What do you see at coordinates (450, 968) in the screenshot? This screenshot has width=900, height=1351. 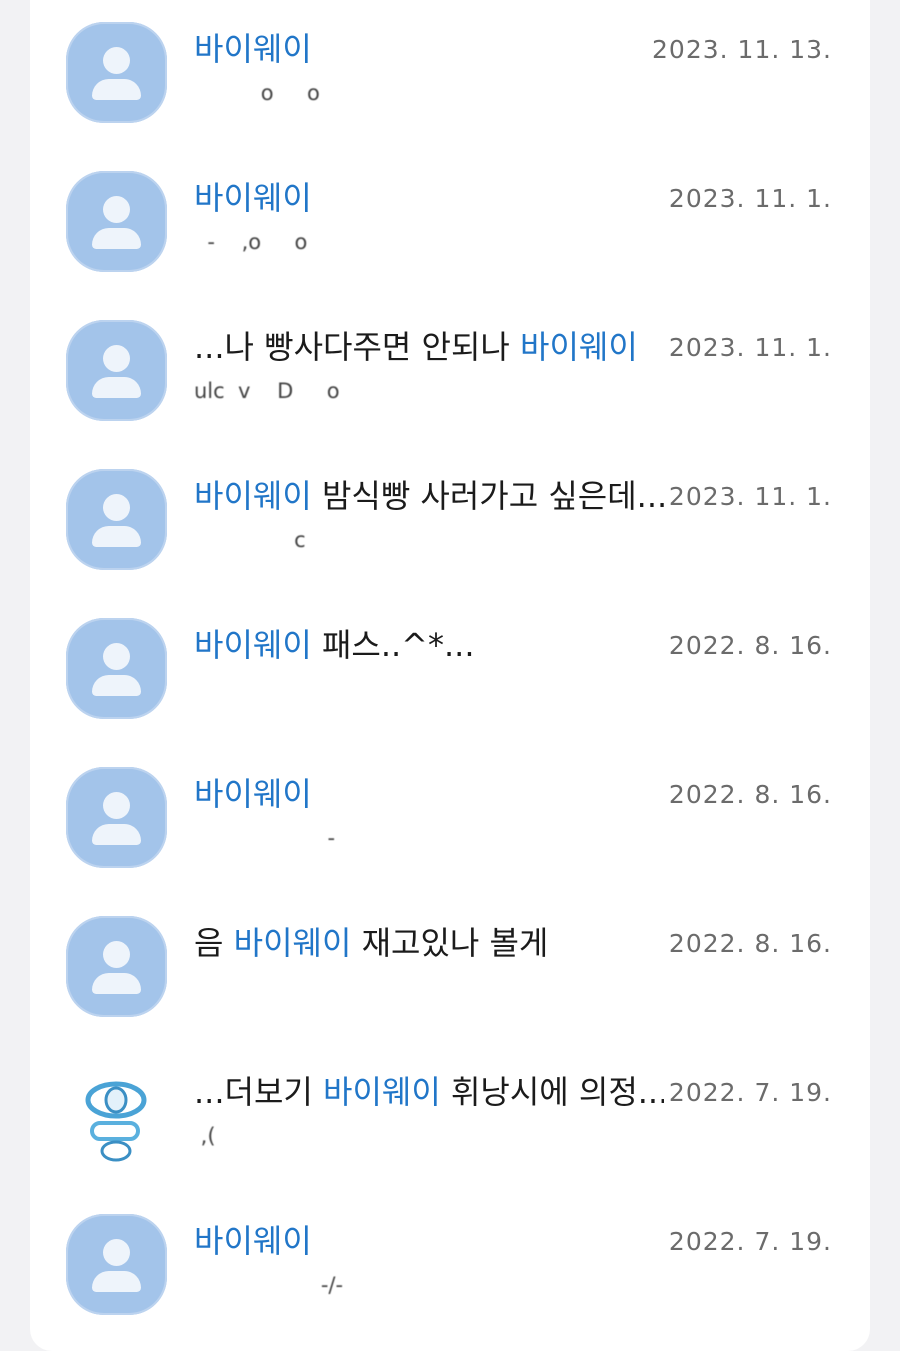 I see `chat-room-item: 음 바이웨이 재고있나 볼게 2022. 8. 16.` at bounding box center [450, 968].